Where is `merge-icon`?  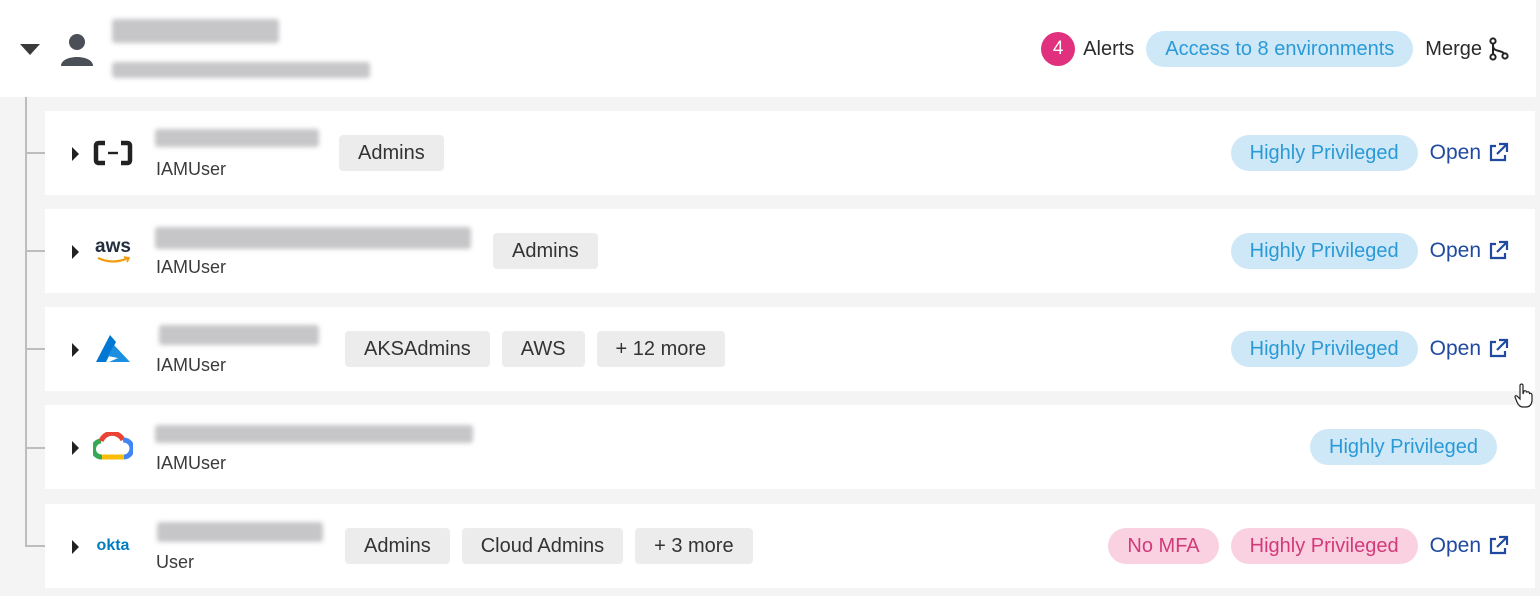 merge-icon is located at coordinates (1499, 49).